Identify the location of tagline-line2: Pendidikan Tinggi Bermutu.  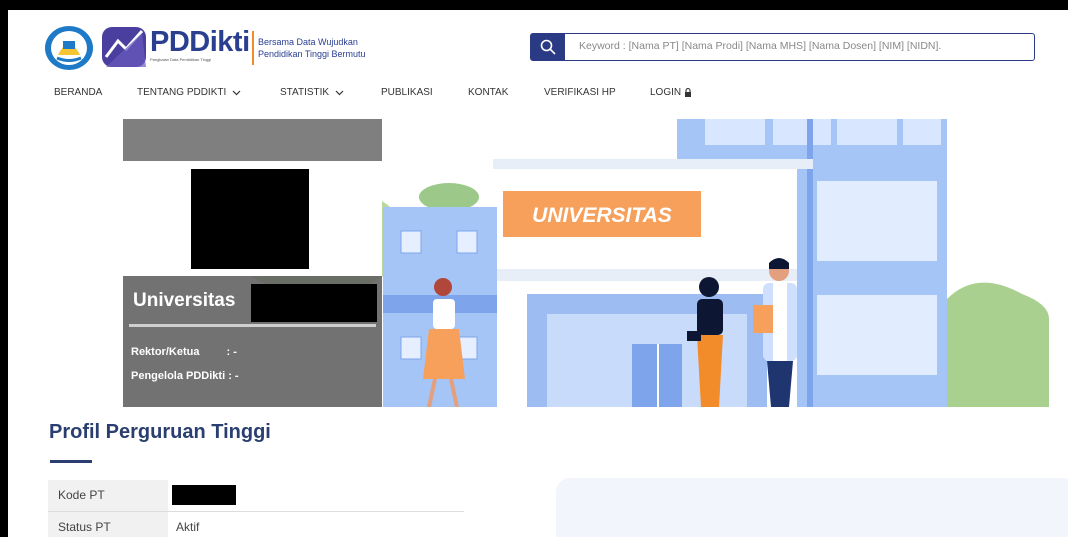
(312, 54).